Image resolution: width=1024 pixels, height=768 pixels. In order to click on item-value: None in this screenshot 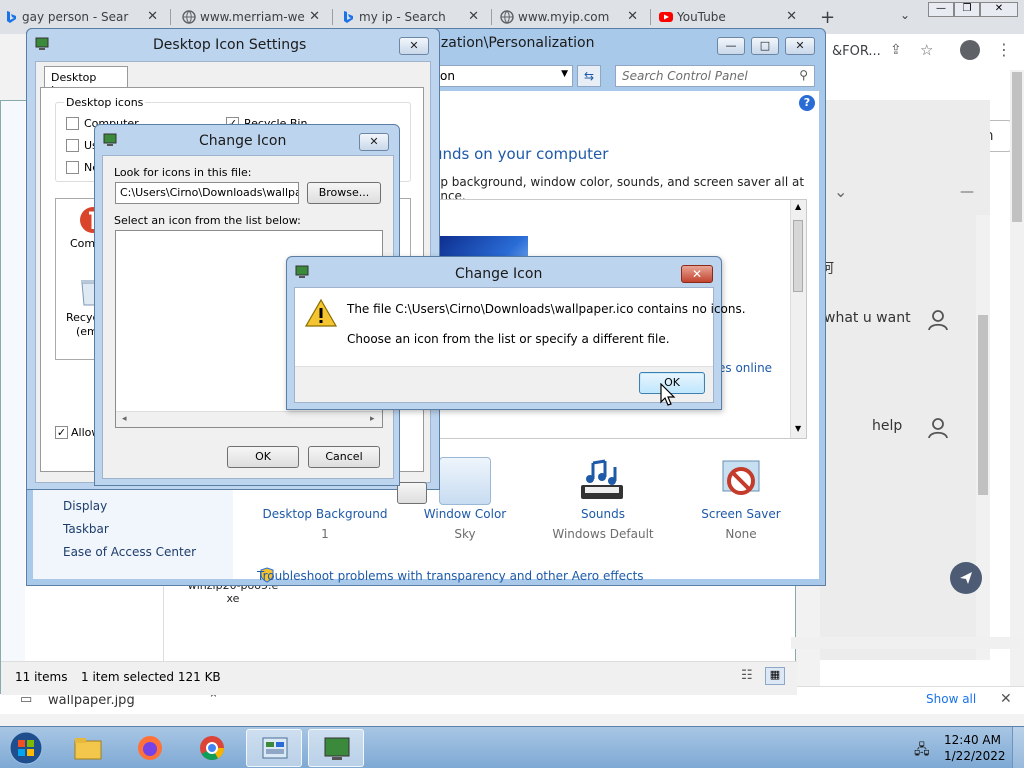, I will do `click(741, 534)`.